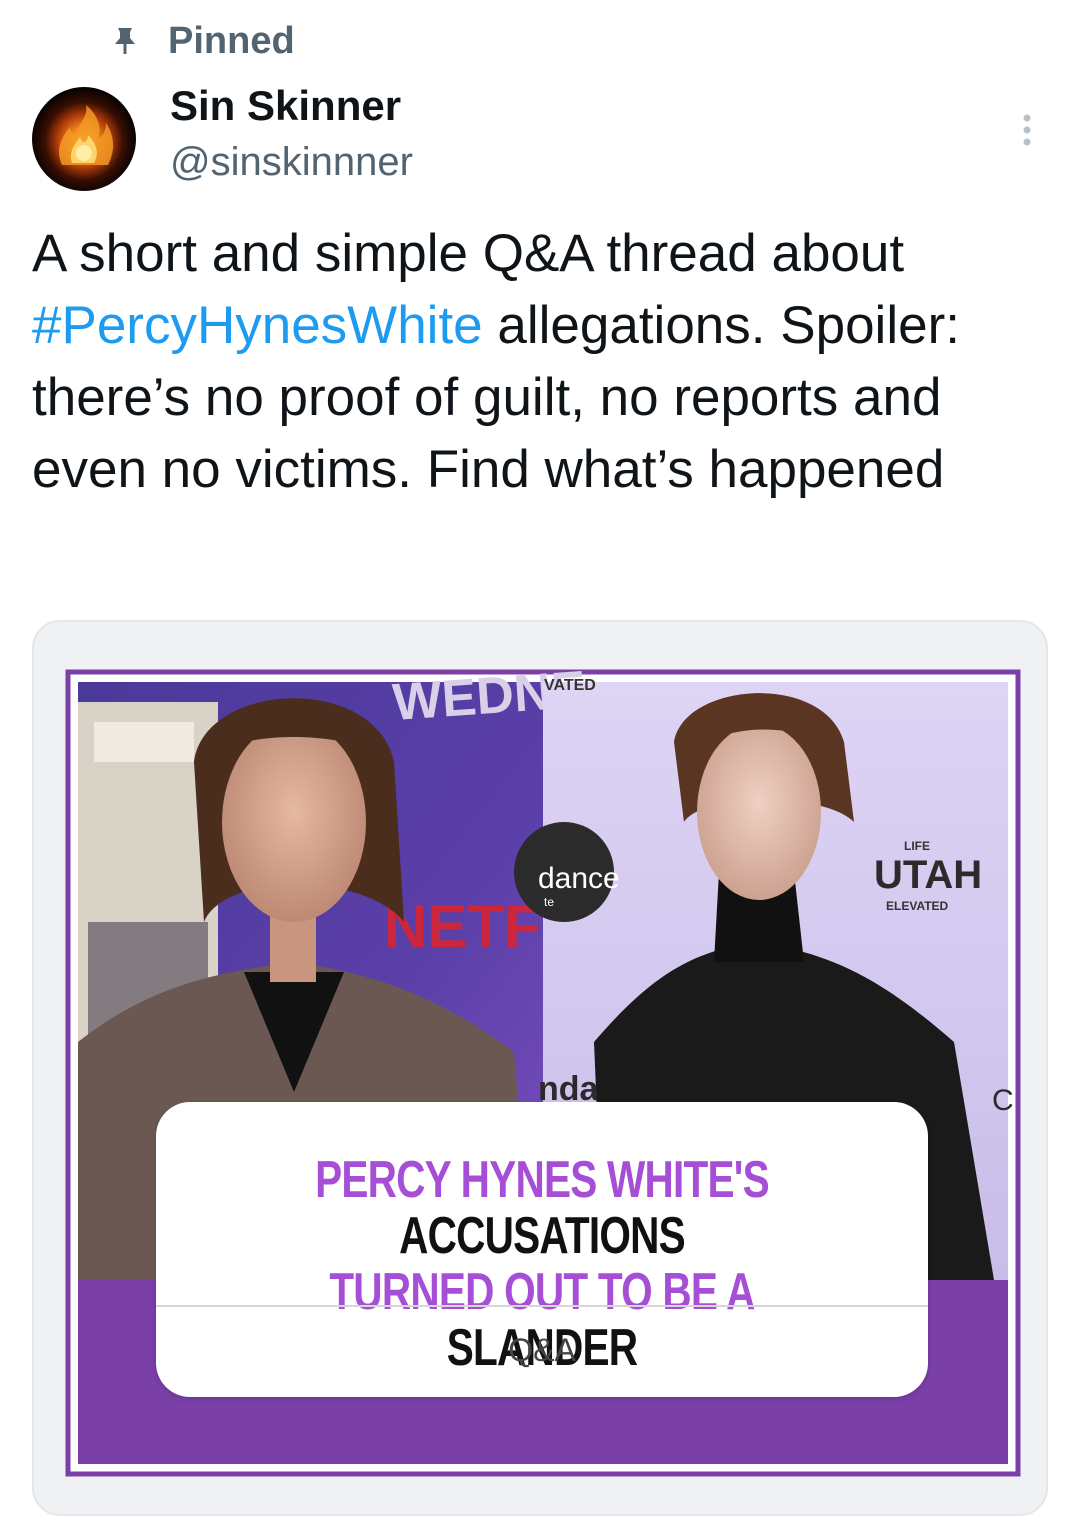 This screenshot has width=1080, height=1536. What do you see at coordinates (257, 325) in the screenshot?
I see `hashtag-link: #PercyHynesWhite` at bounding box center [257, 325].